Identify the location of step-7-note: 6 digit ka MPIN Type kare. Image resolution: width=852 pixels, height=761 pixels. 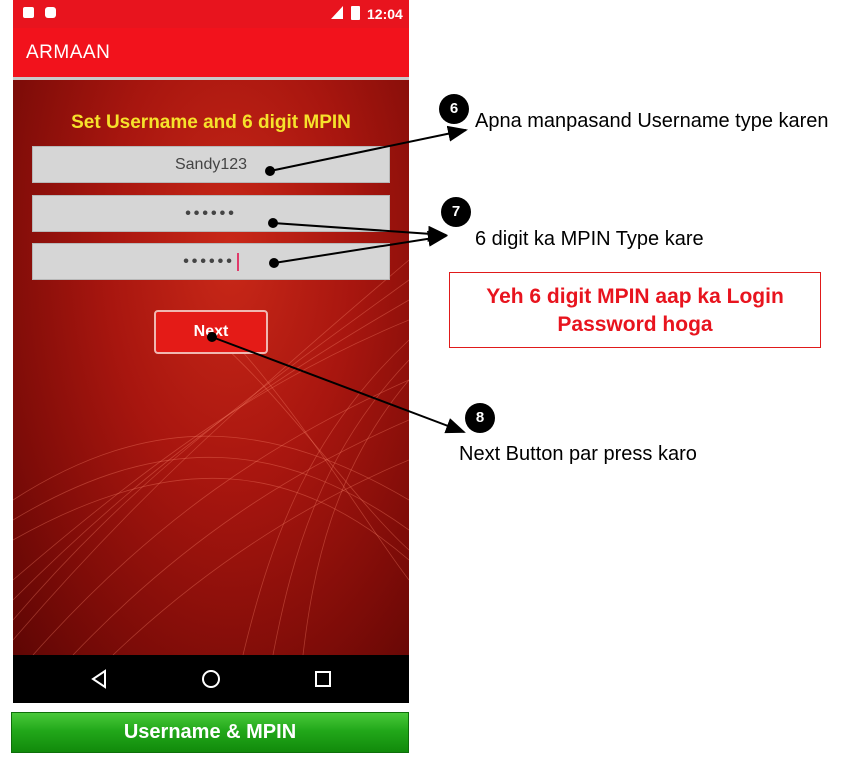
(589, 239).